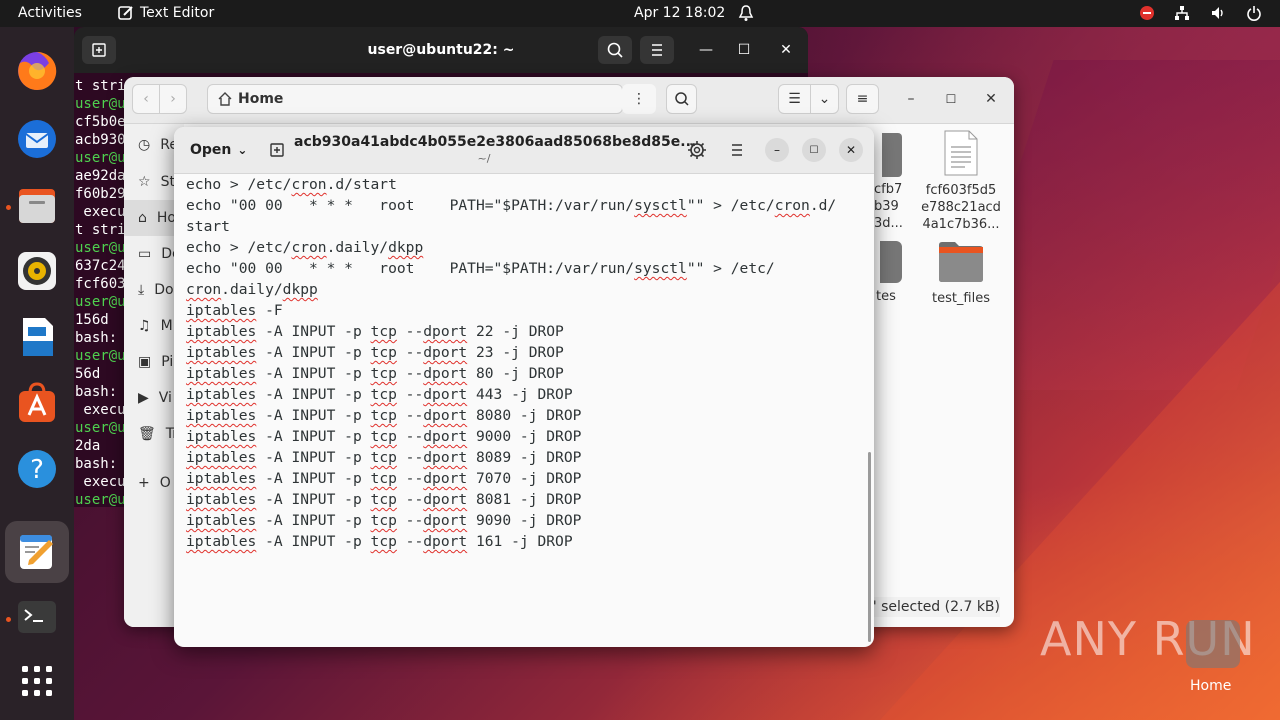 This screenshot has width=1280, height=720. I want to click on search-icon, so click(681, 99).